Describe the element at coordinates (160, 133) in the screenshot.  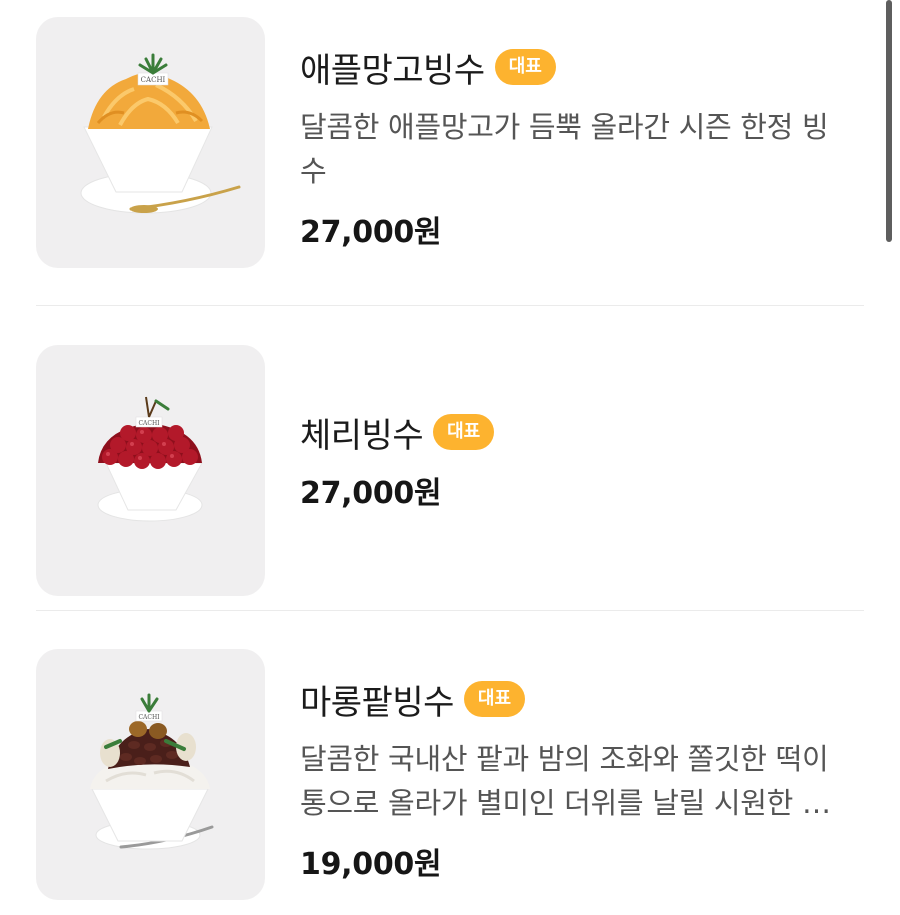
I see `mango-bingsu-illustration: CACHI` at that location.